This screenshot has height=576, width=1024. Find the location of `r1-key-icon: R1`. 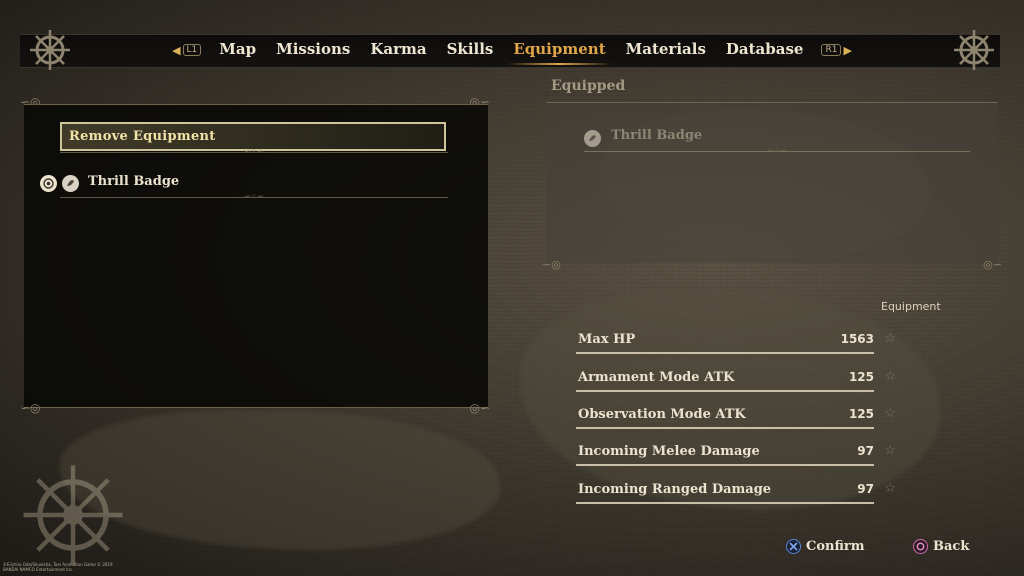

r1-key-icon: R1 is located at coordinates (831, 50).